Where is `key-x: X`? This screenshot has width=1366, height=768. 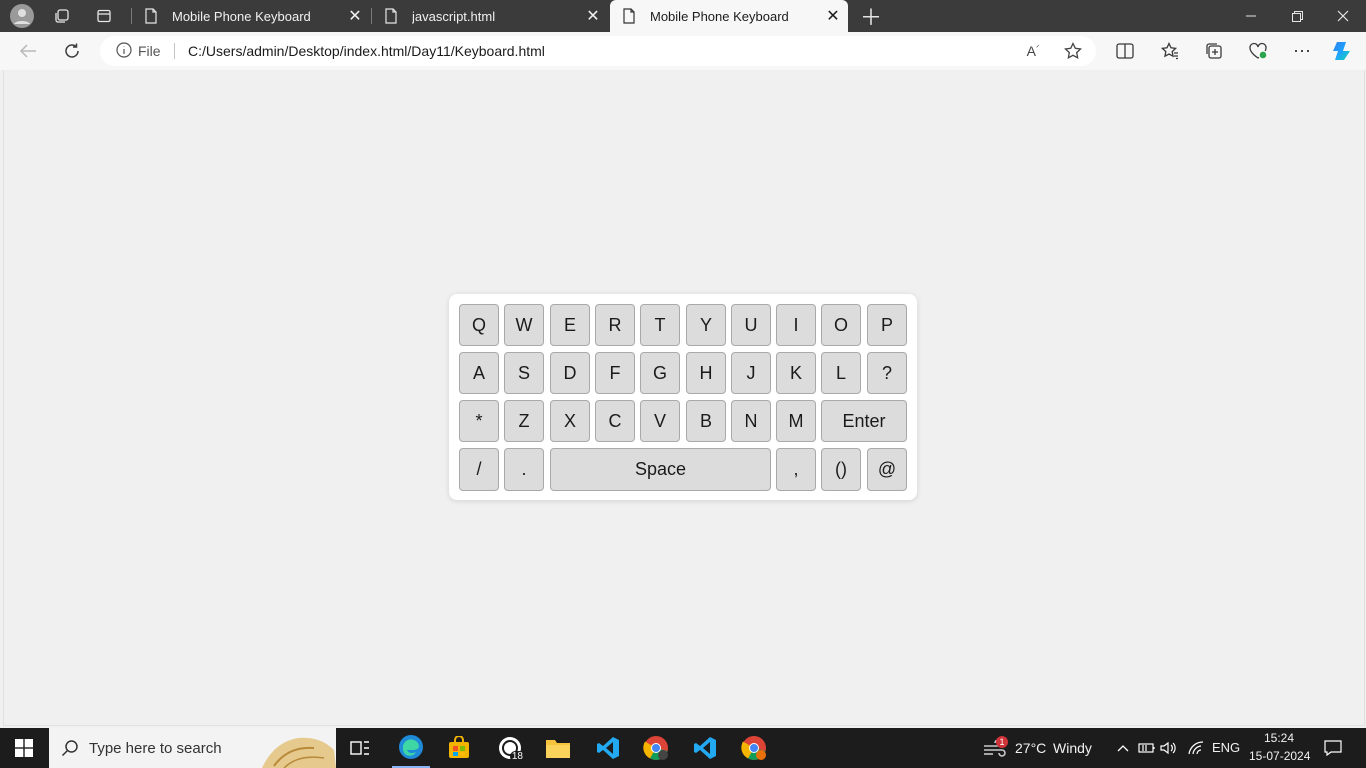 key-x: X is located at coordinates (570, 421).